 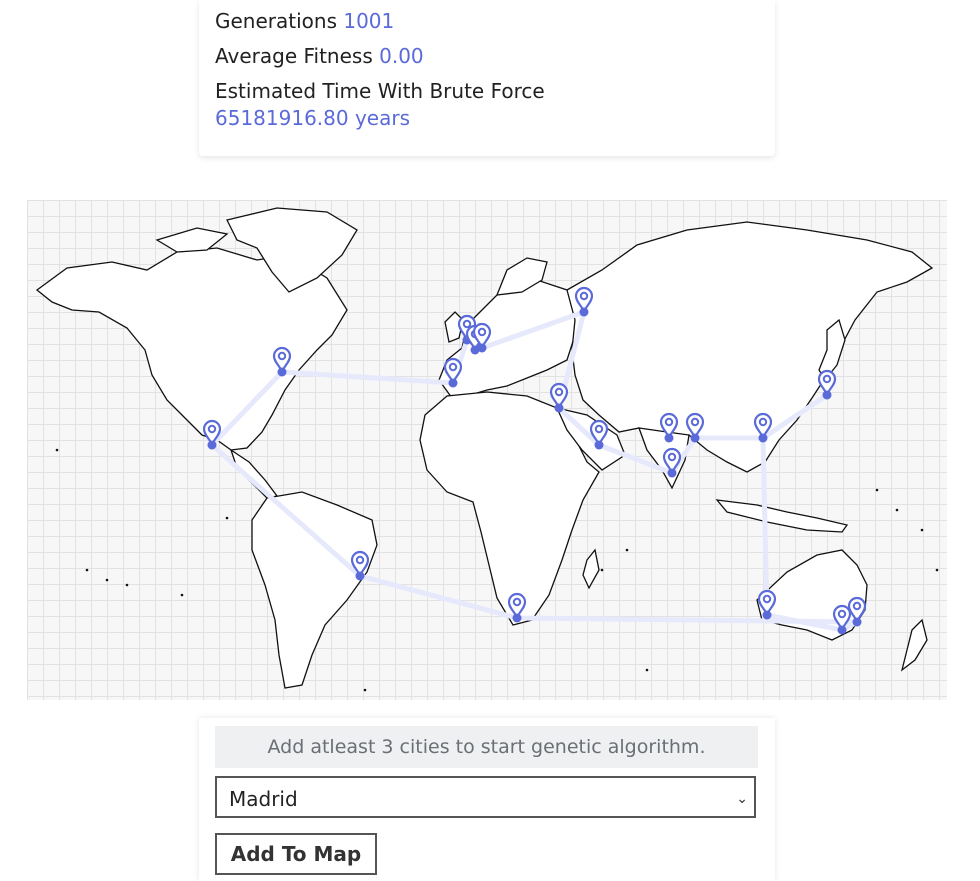 What do you see at coordinates (276, 21) in the screenshot?
I see `generations-label: Generations` at bounding box center [276, 21].